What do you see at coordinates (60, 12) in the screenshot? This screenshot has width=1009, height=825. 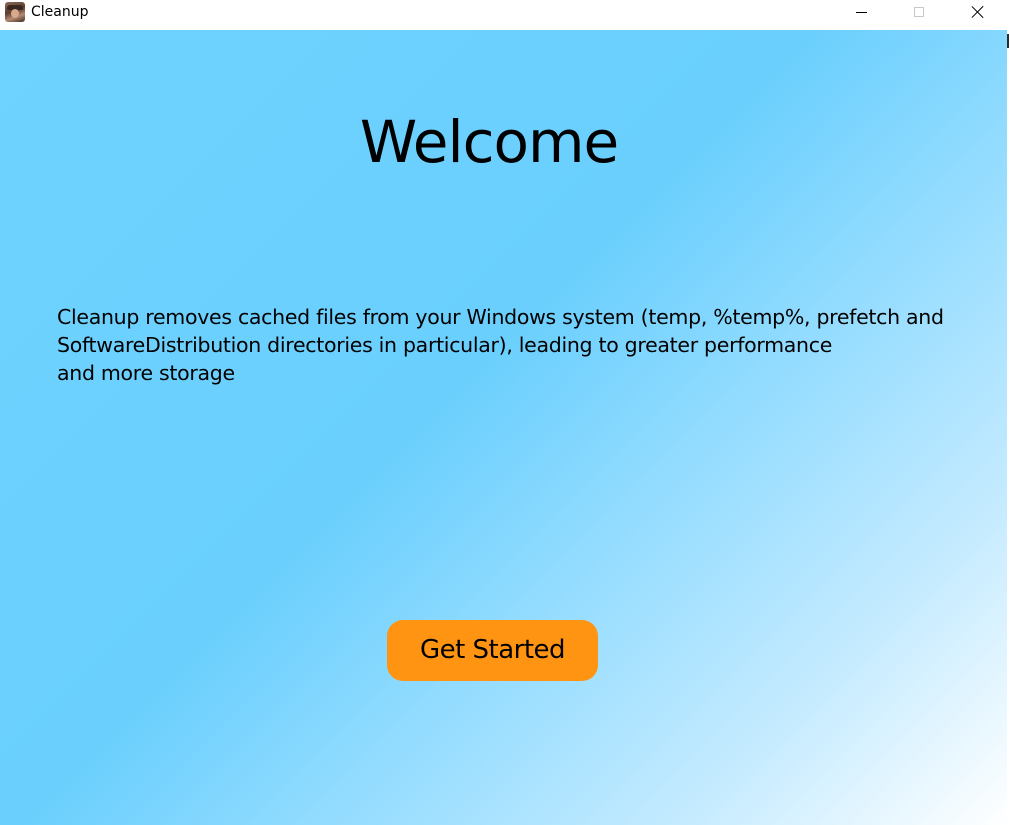 I see `window-title: Cleanup` at bounding box center [60, 12].